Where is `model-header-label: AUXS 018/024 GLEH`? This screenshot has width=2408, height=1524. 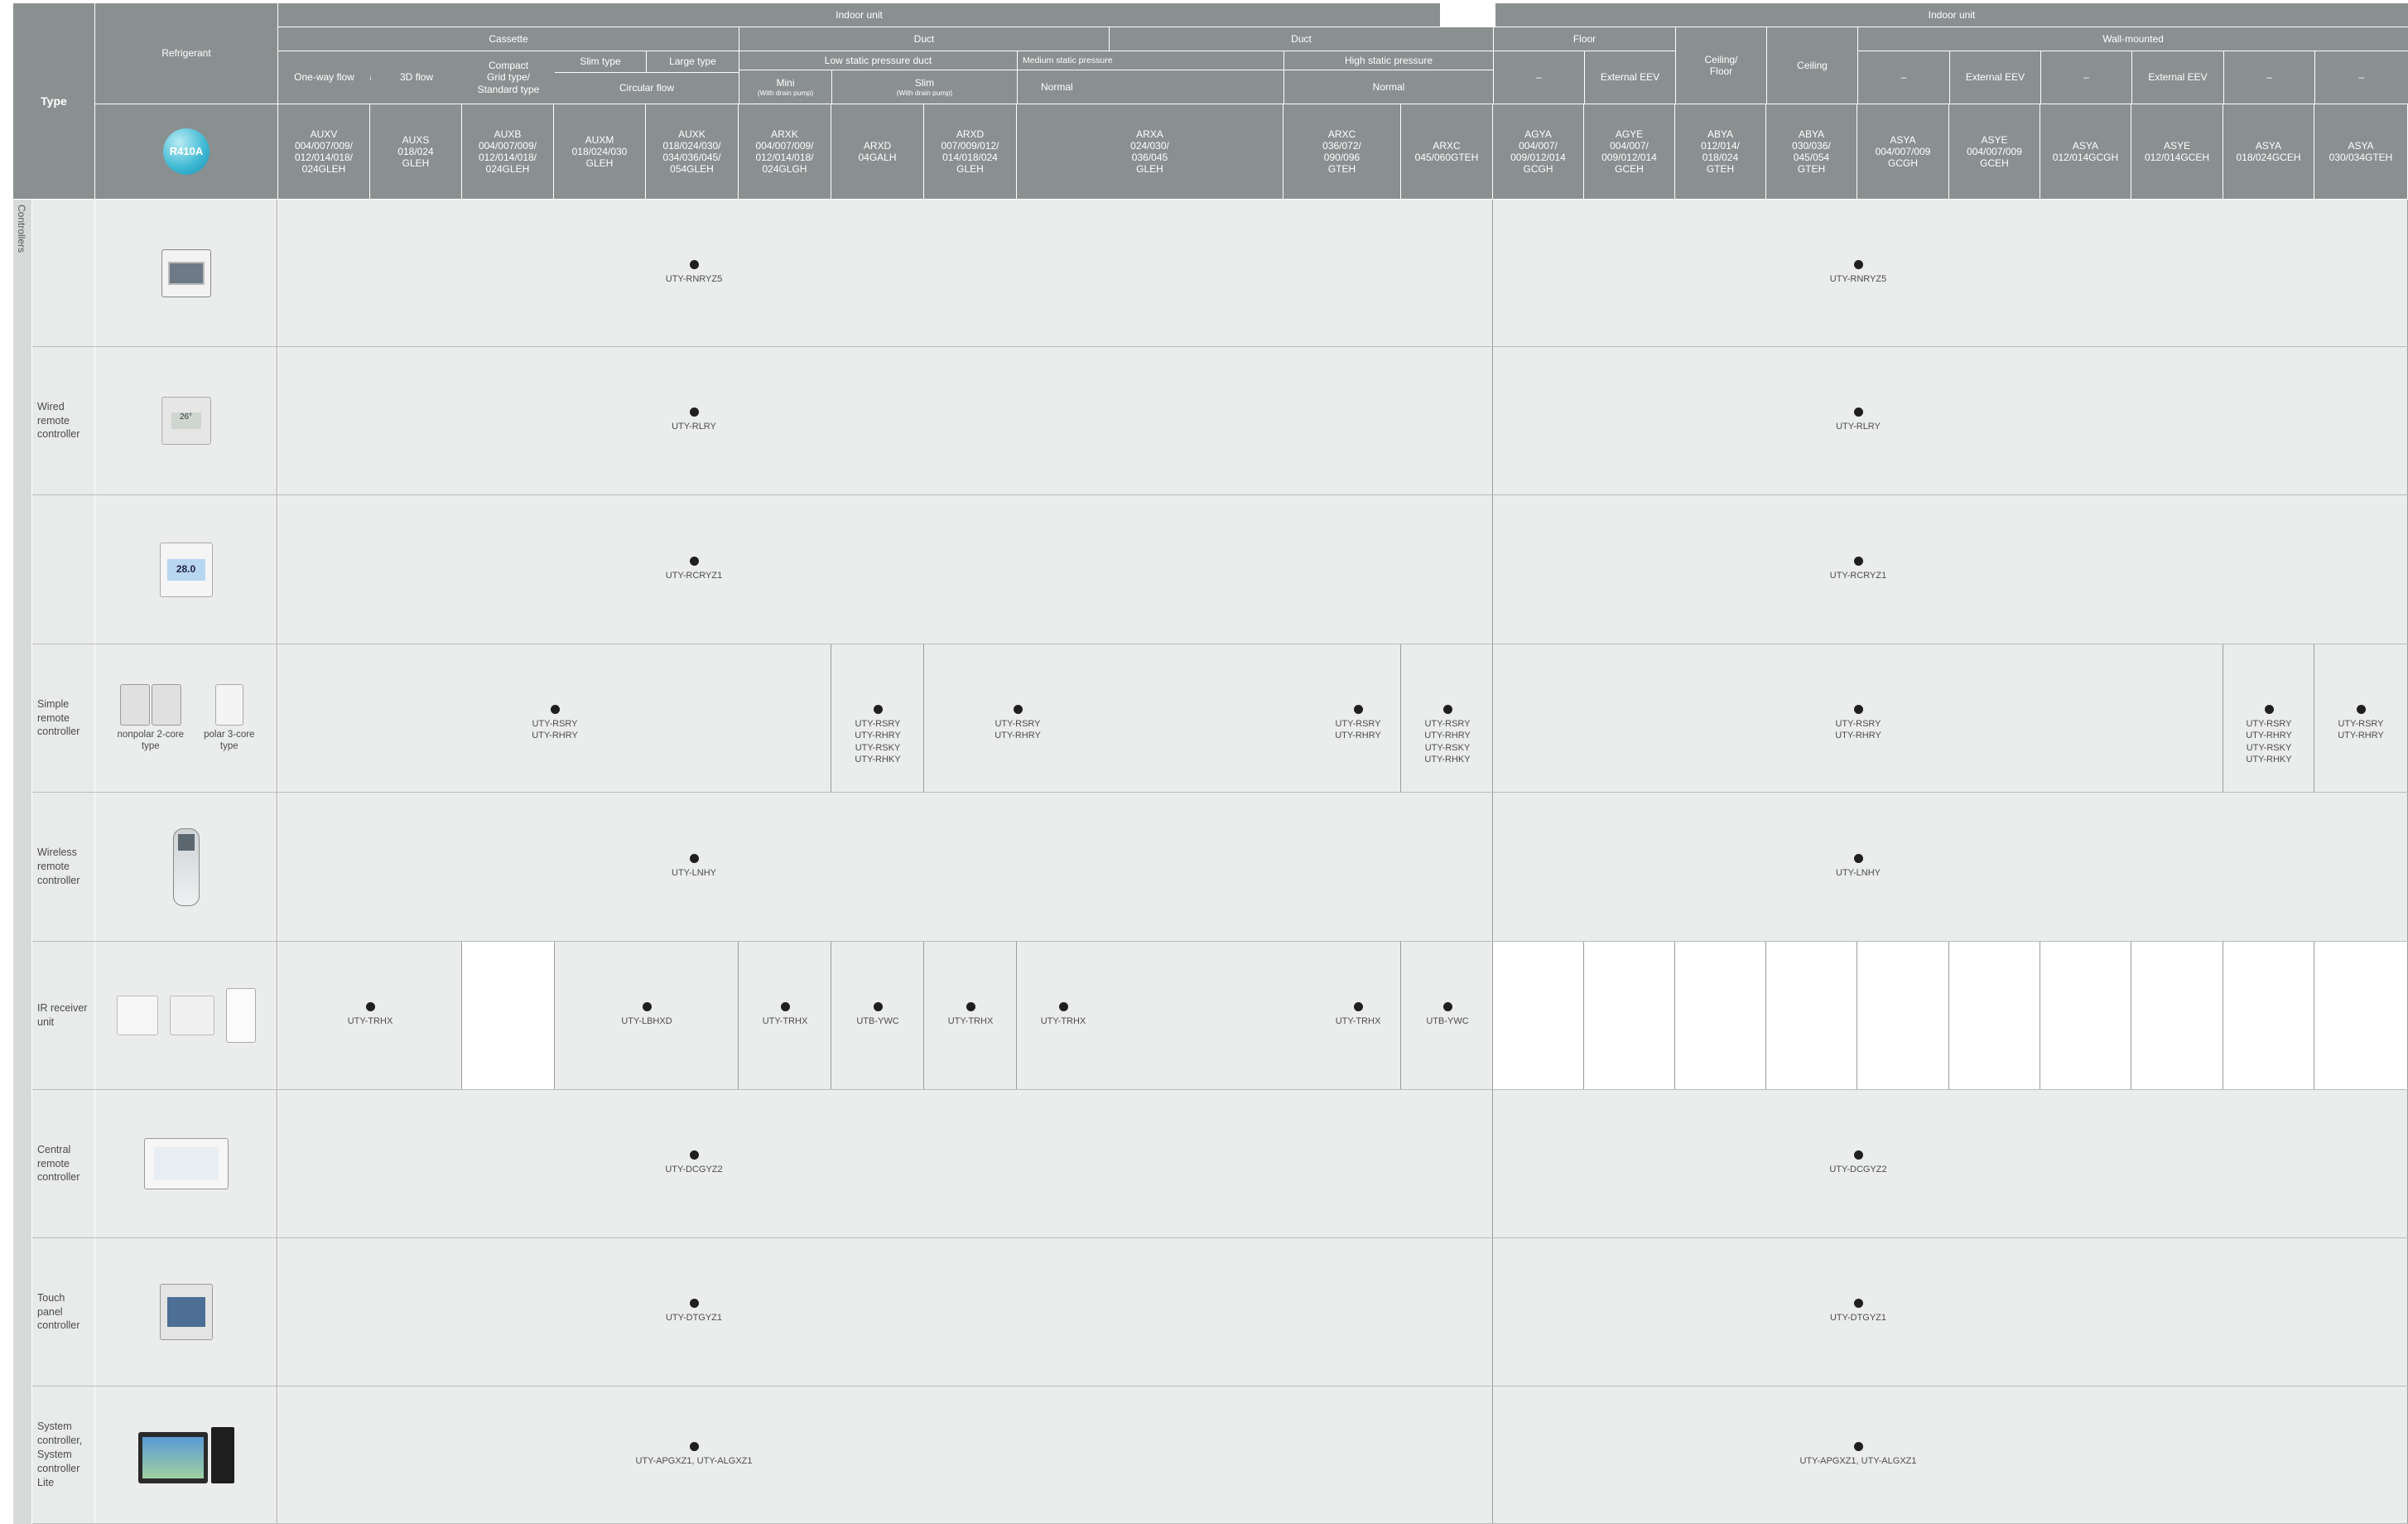 model-header-label: AUXS 018/024 GLEH is located at coordinates (416, 151).